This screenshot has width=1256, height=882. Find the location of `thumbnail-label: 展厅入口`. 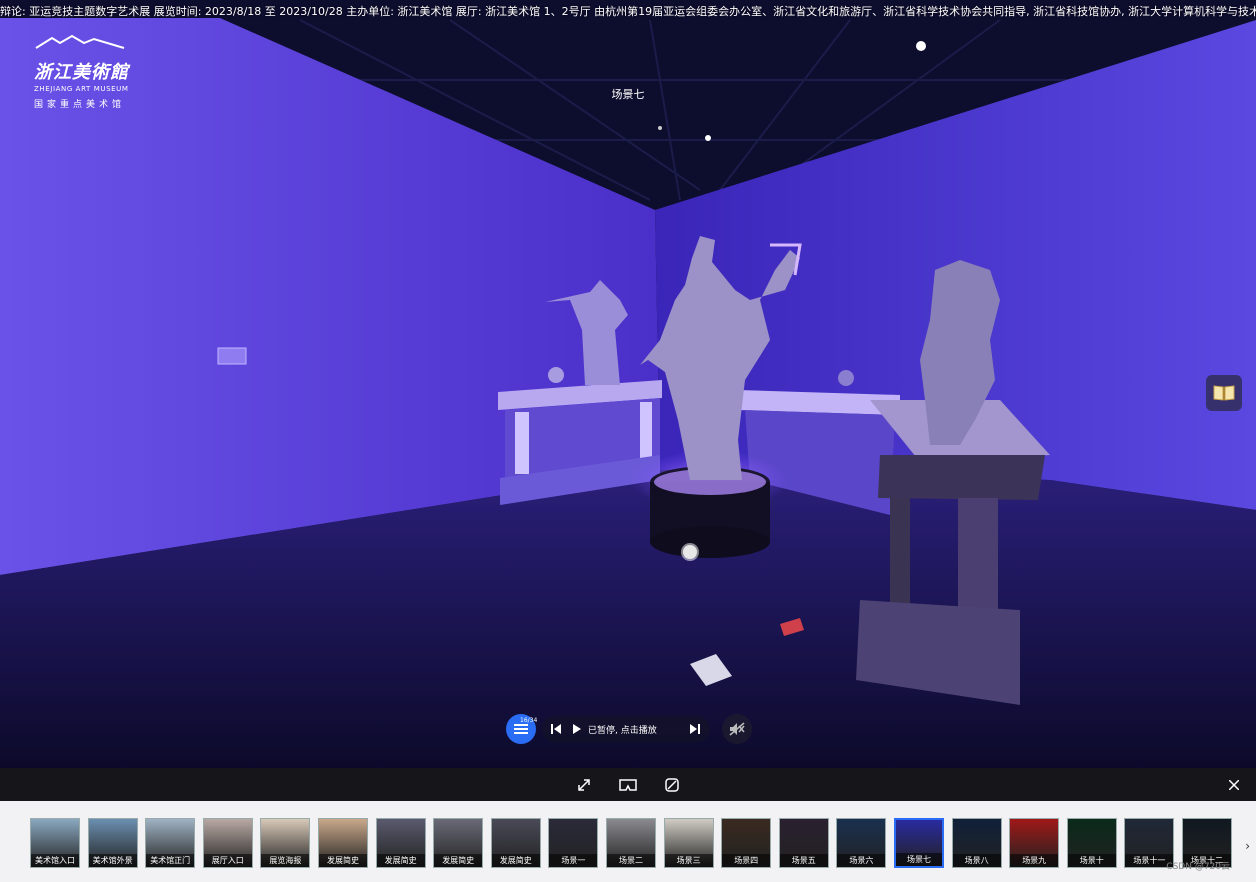

thumbnail-label: 展厅入口 is located at coordinates (227, 860).